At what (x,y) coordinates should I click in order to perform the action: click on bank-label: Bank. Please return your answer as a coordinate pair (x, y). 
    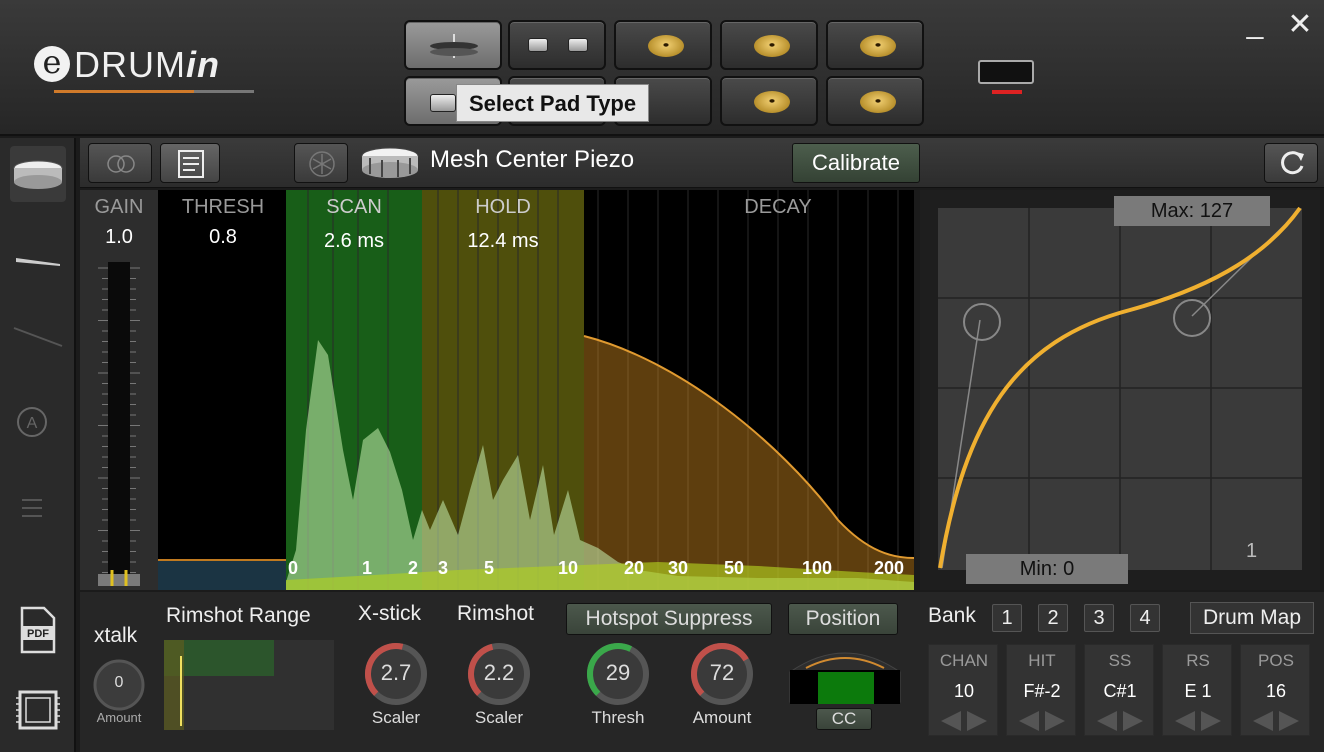
    Looking at the image, I should click on (952, 615).